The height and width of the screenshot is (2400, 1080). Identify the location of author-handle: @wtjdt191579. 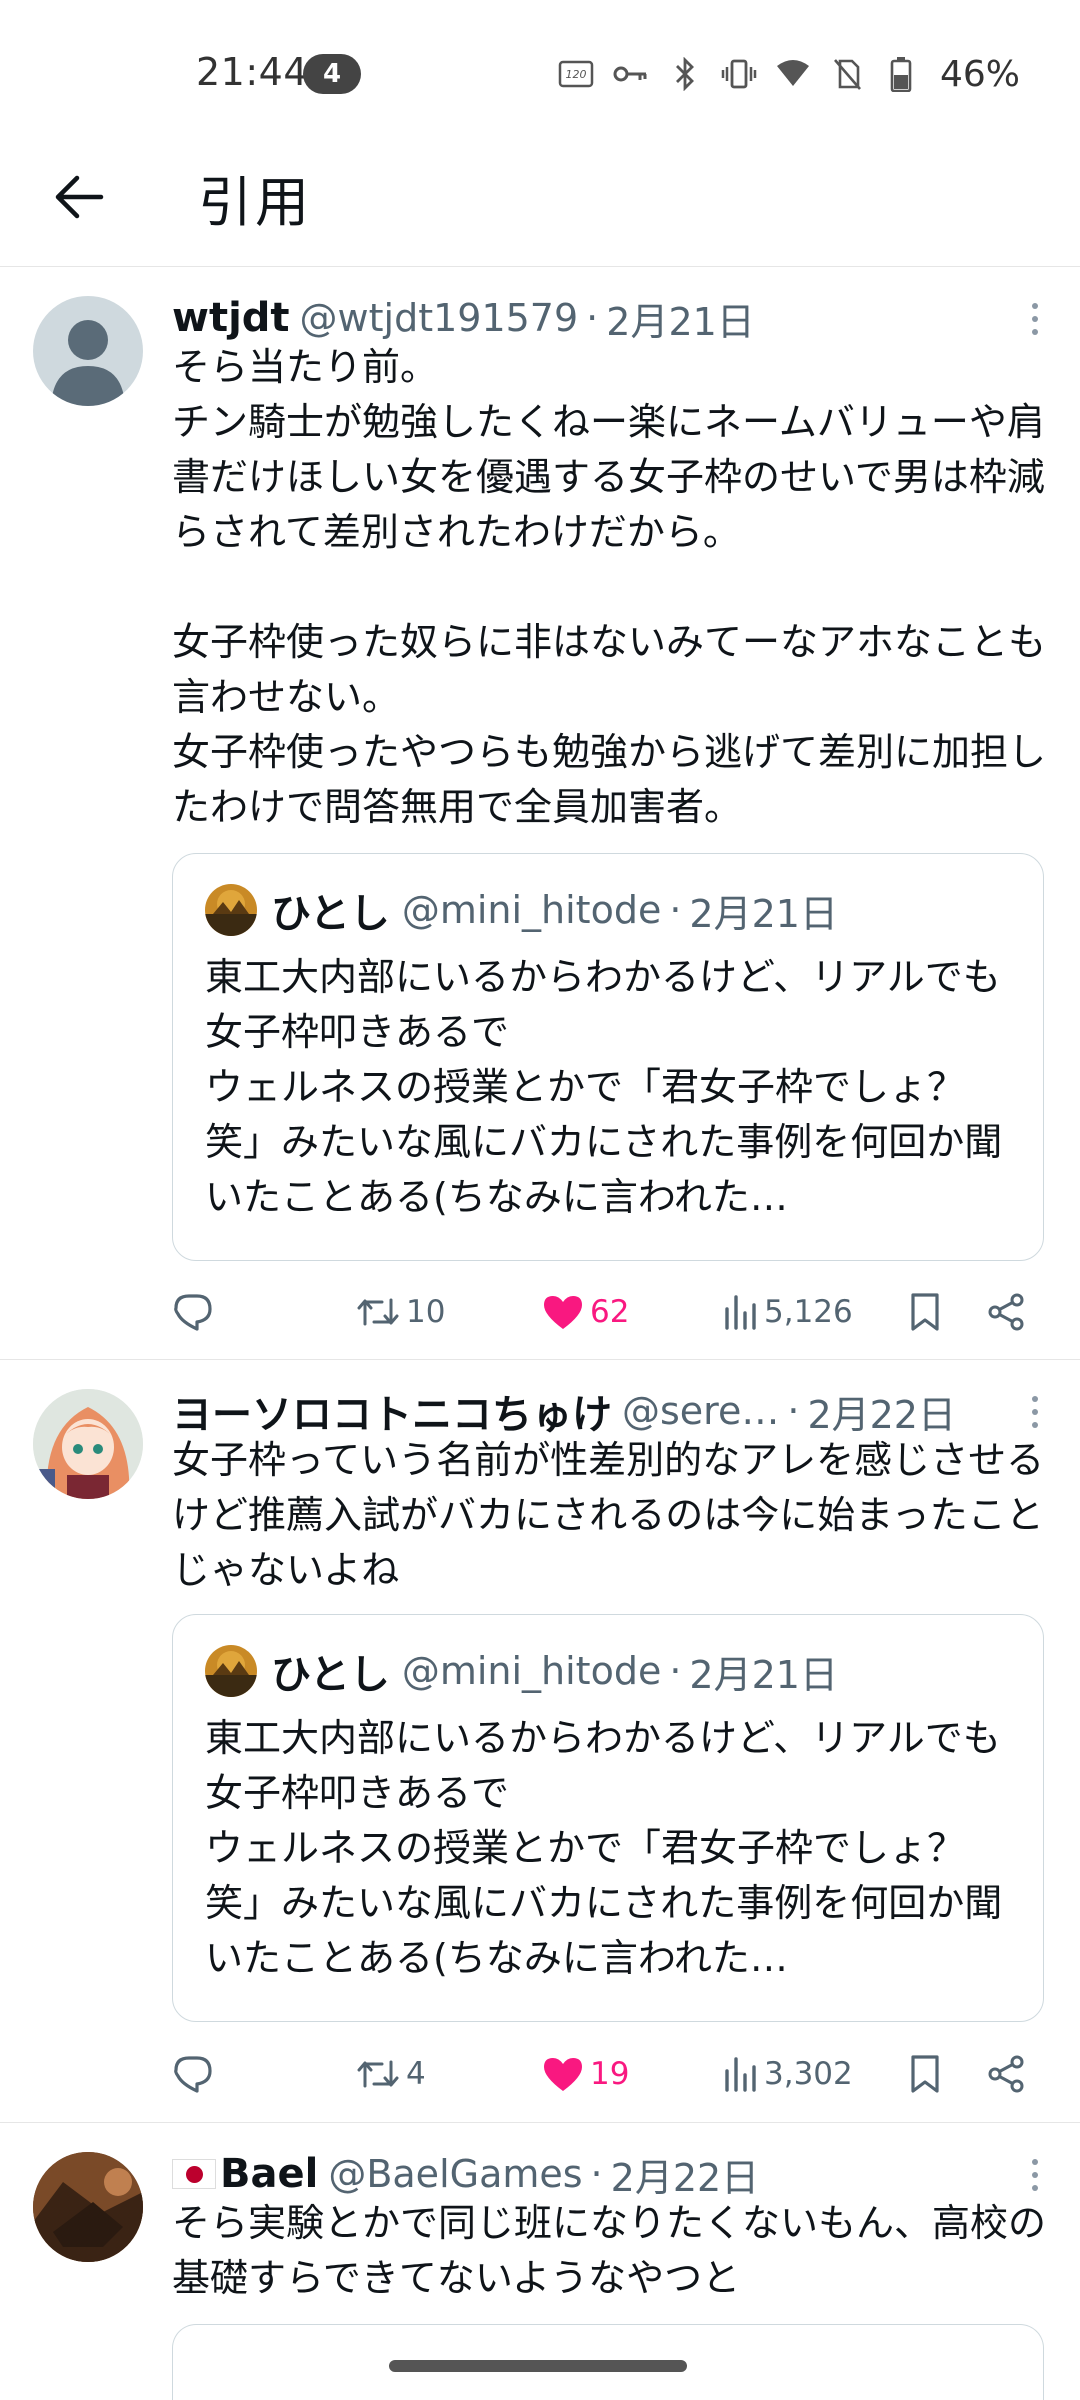
(439, 318).